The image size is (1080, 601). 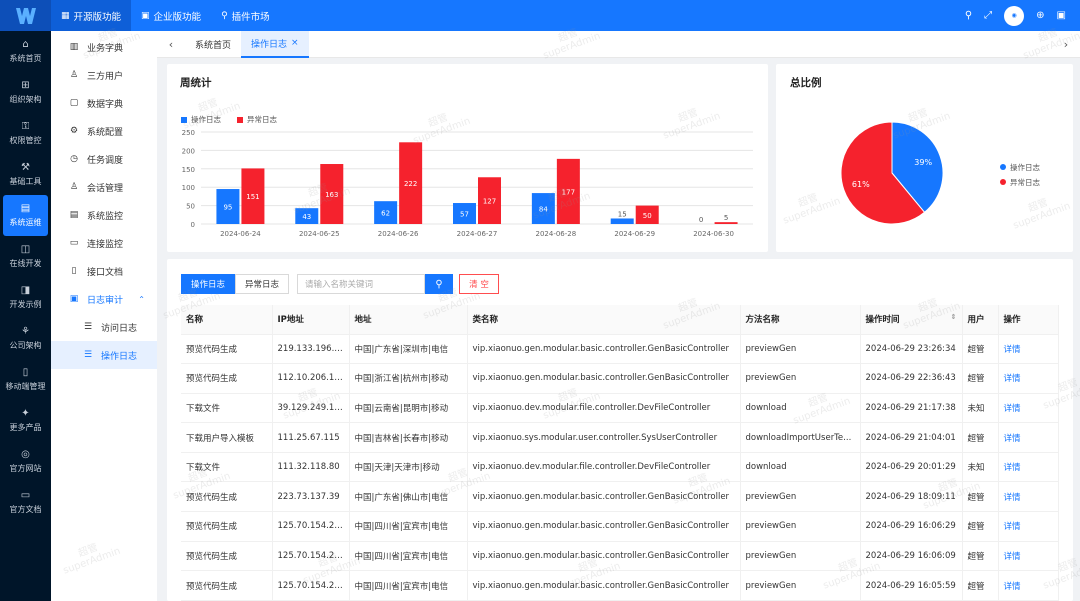 I want to click on nav-label: 在线开发, so click(x=25, y=263).